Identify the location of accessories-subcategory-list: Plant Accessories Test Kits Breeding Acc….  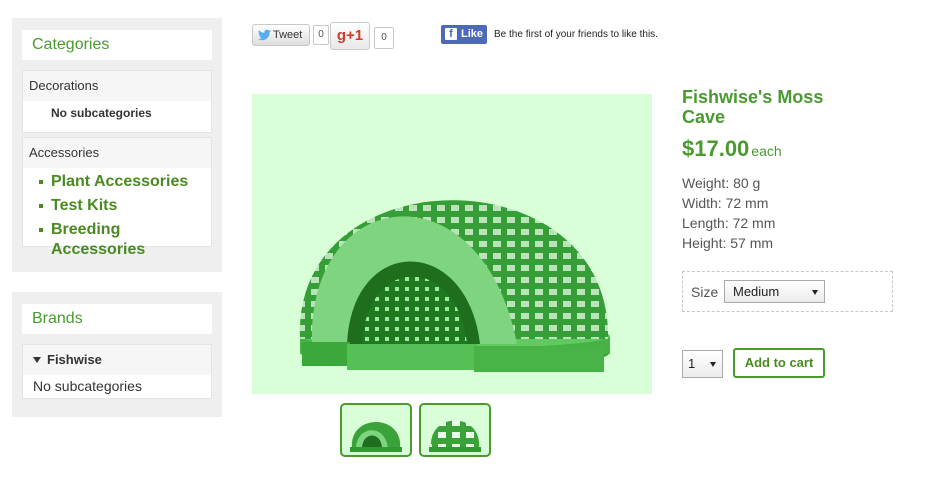
(117, 213).